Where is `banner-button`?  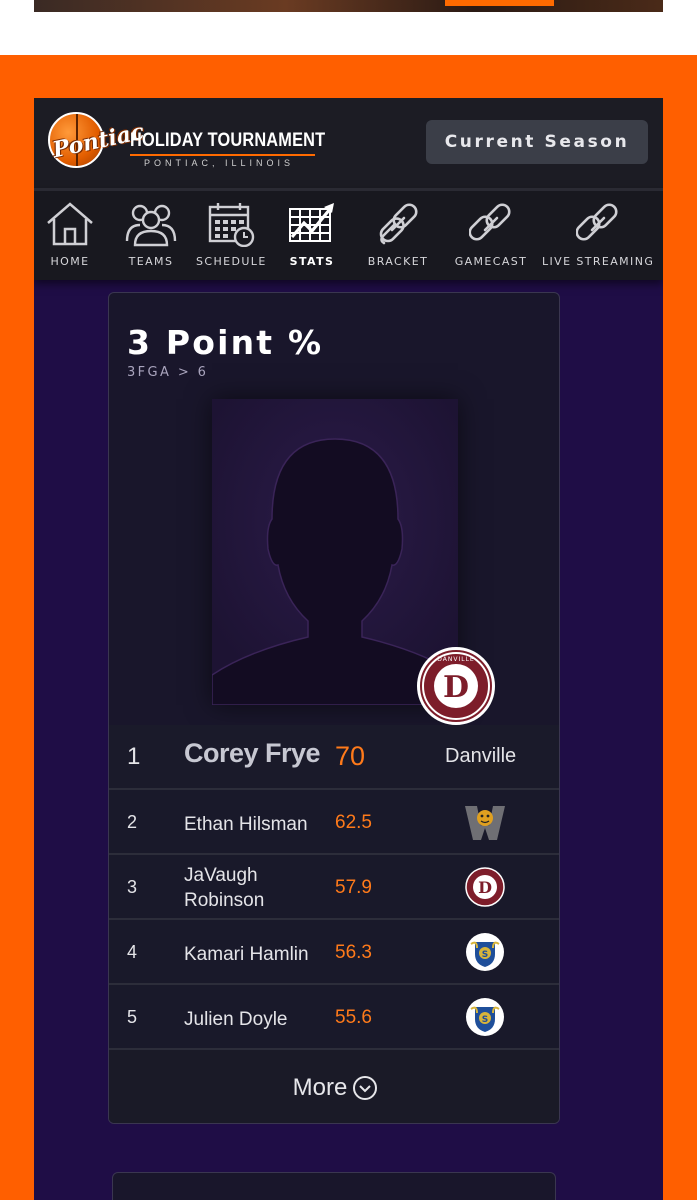 banner-button is located at coordinates (499, 3).